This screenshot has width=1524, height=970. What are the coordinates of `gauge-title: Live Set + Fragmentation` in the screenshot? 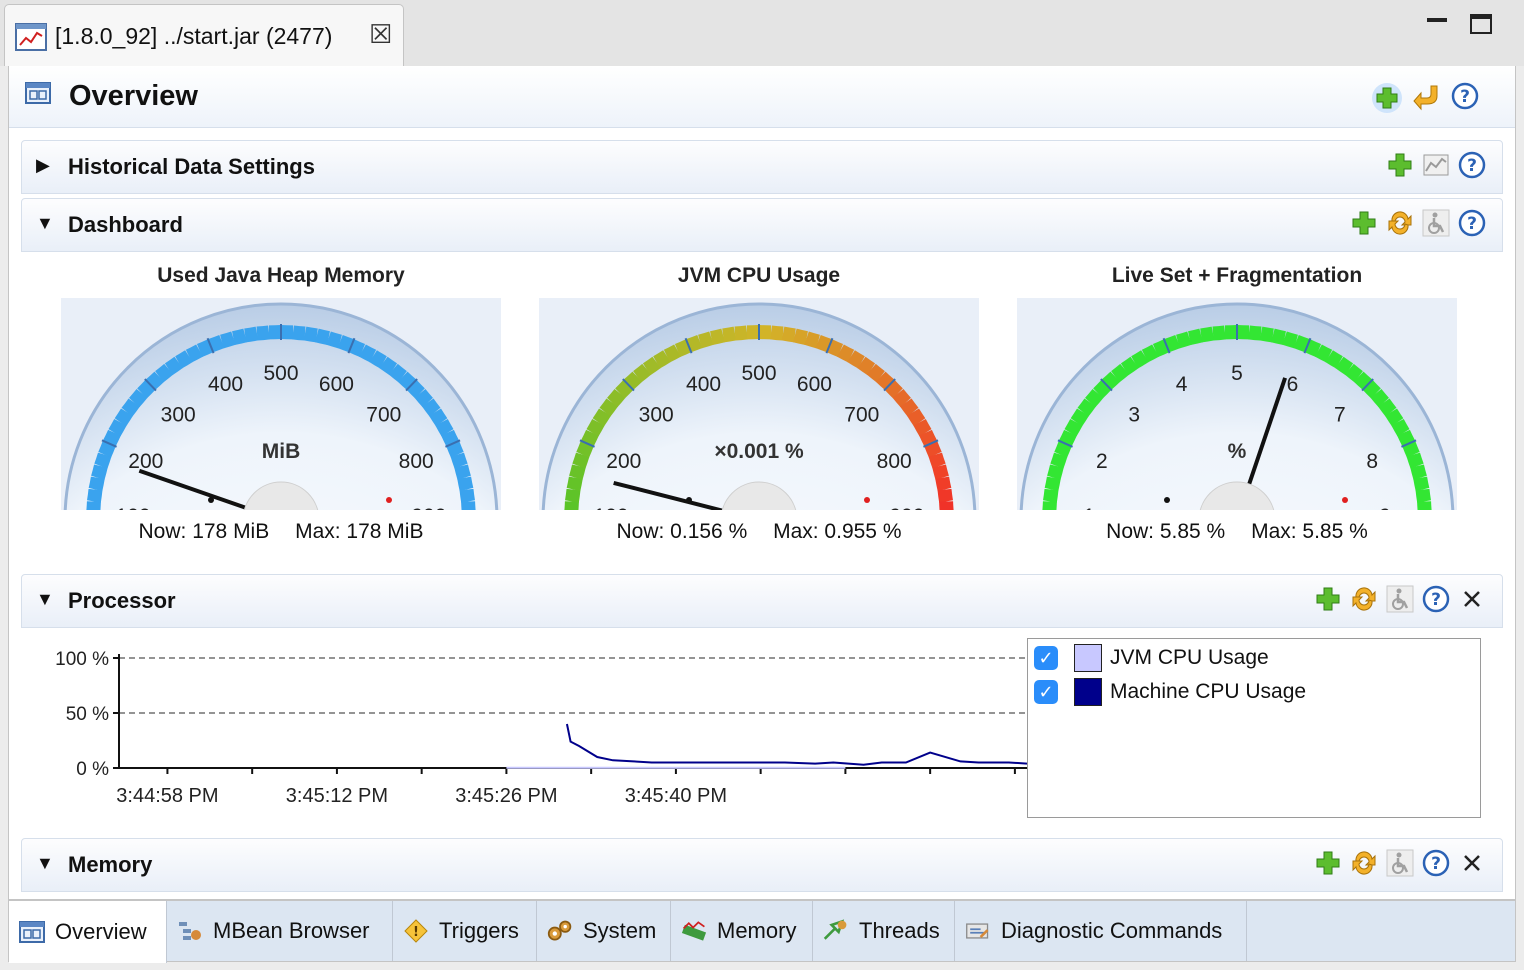 It's located at (1237, 275).